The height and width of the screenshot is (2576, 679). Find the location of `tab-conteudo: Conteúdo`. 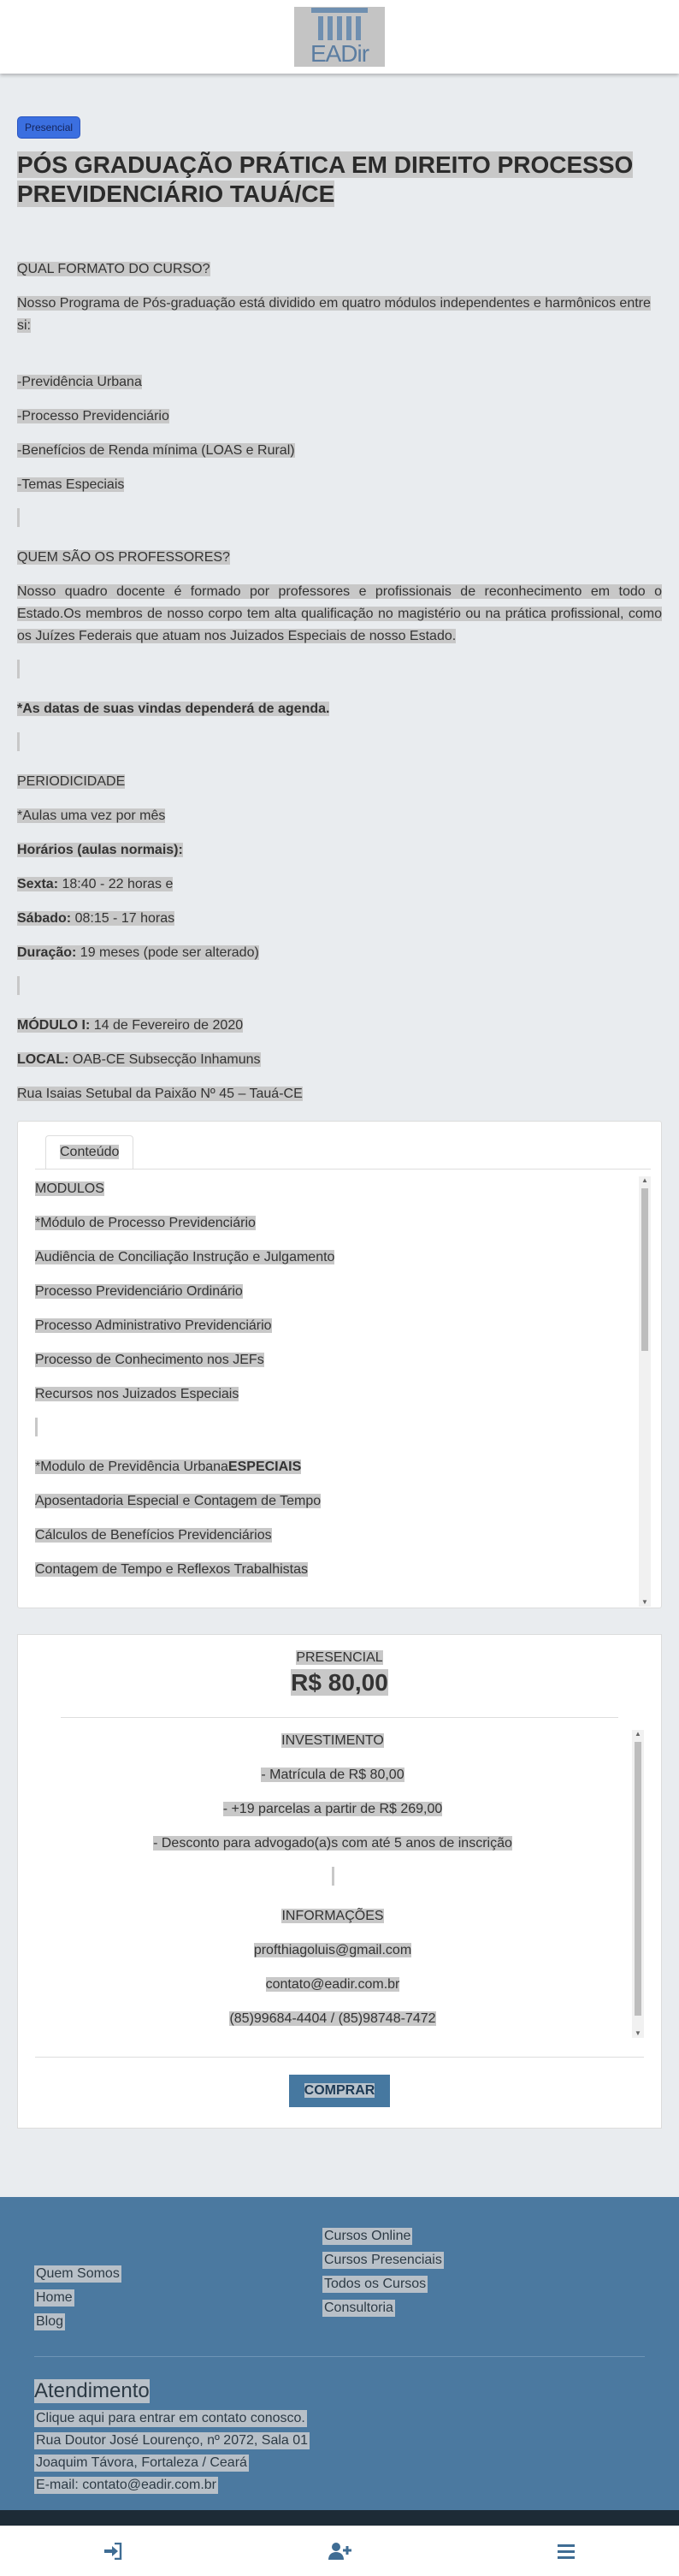

tab-conteudo: Conteúdo is located at coordinates (89, 1152).